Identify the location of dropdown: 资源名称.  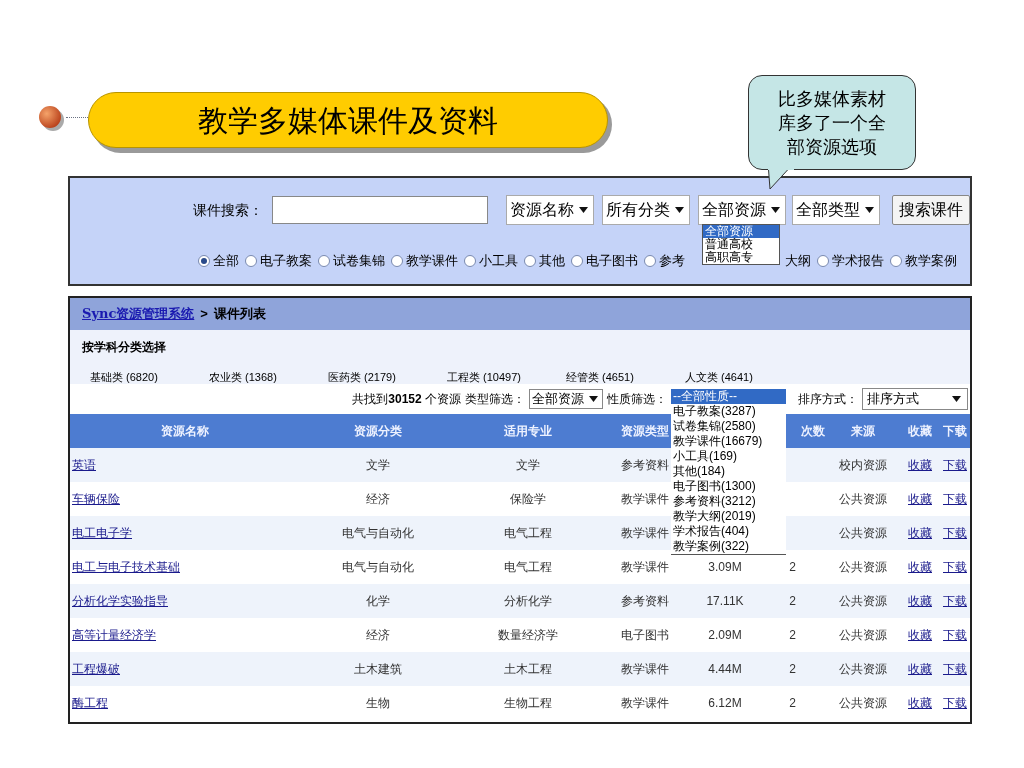
(550, 210).